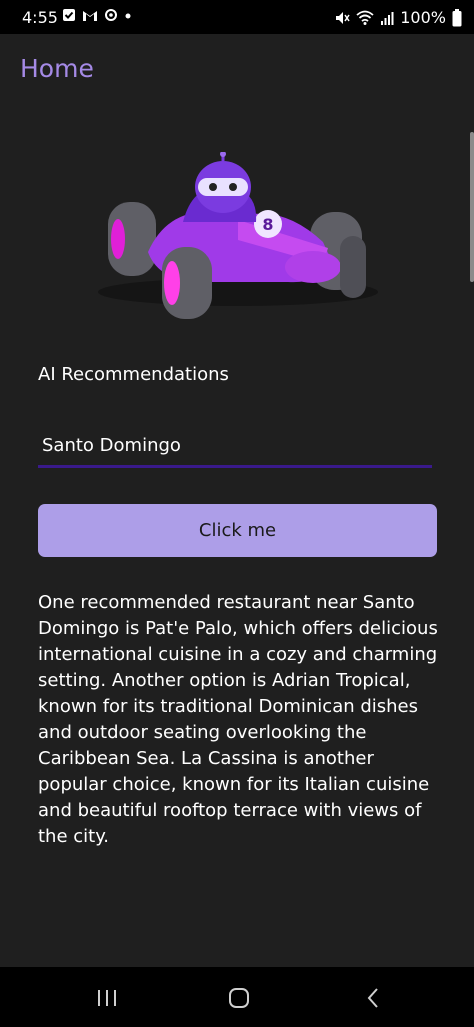 The width and height of the screenshot is (474, 1027). I want to click on gmail-icon, so click(90, 15).